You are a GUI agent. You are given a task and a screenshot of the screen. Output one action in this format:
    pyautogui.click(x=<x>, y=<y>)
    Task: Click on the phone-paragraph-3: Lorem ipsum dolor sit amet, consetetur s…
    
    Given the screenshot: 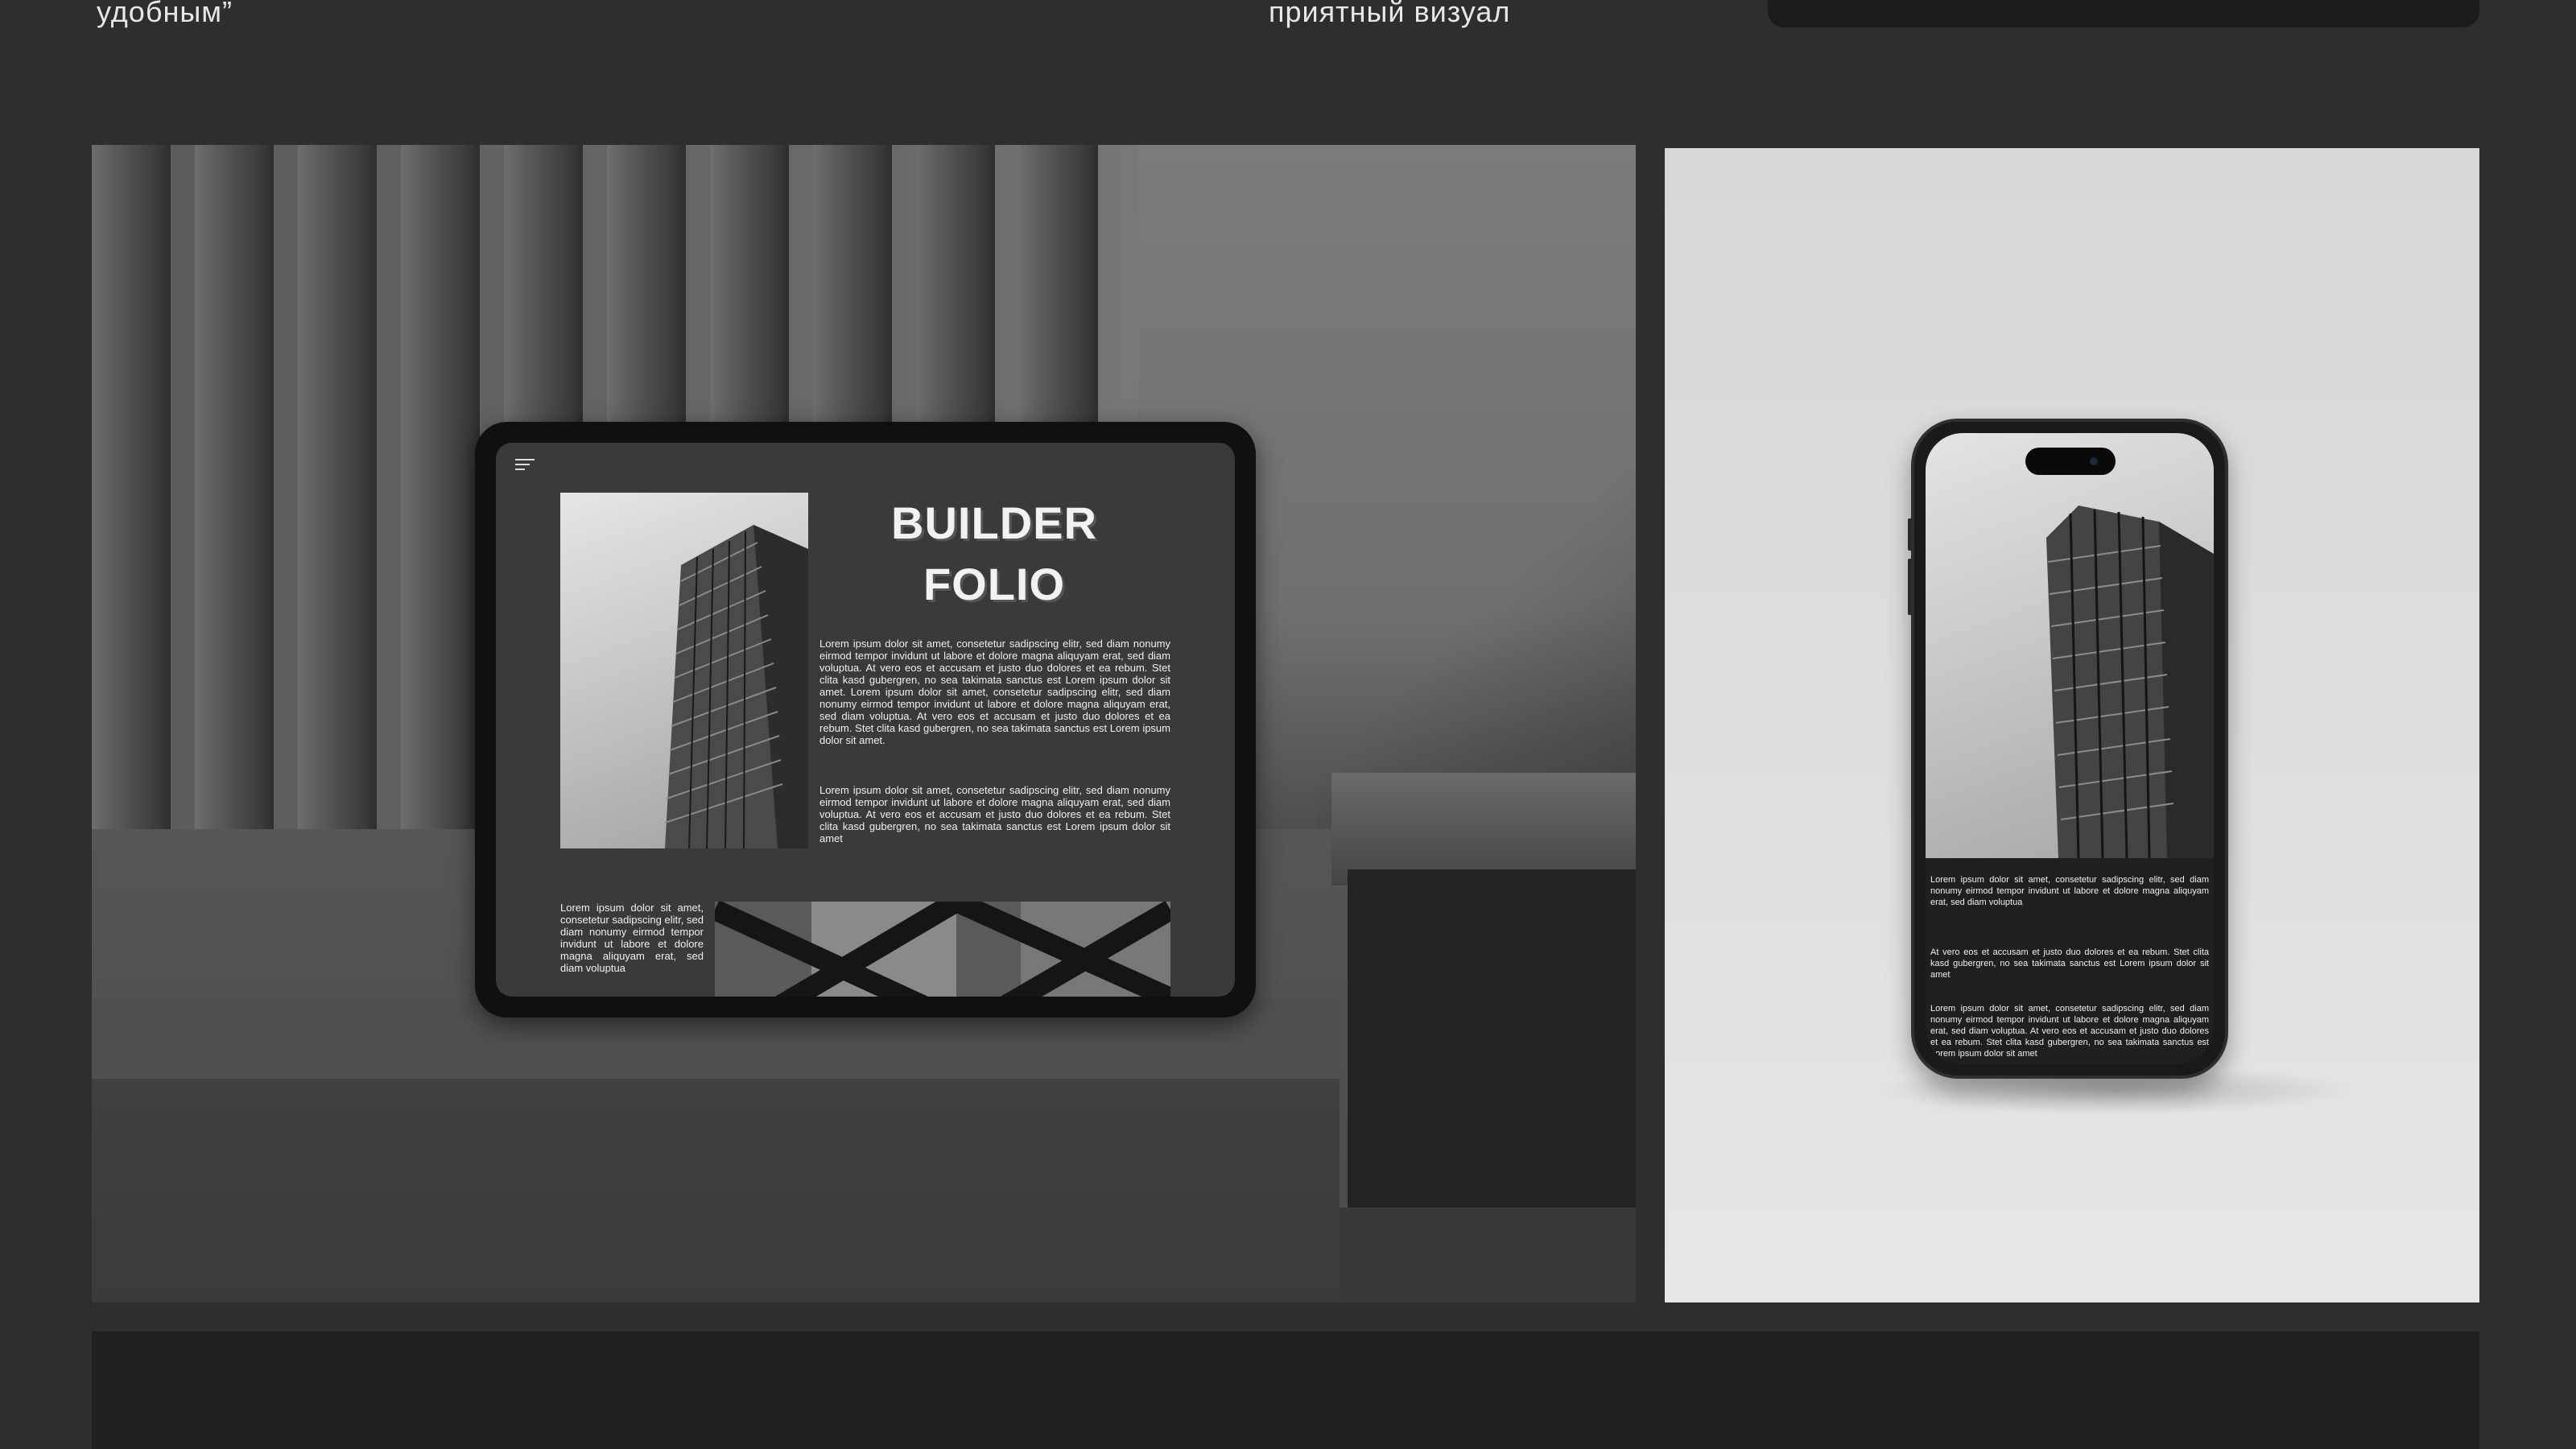 What is the action you would take?
    pyautogui.click(x=2069, y=1031)
    